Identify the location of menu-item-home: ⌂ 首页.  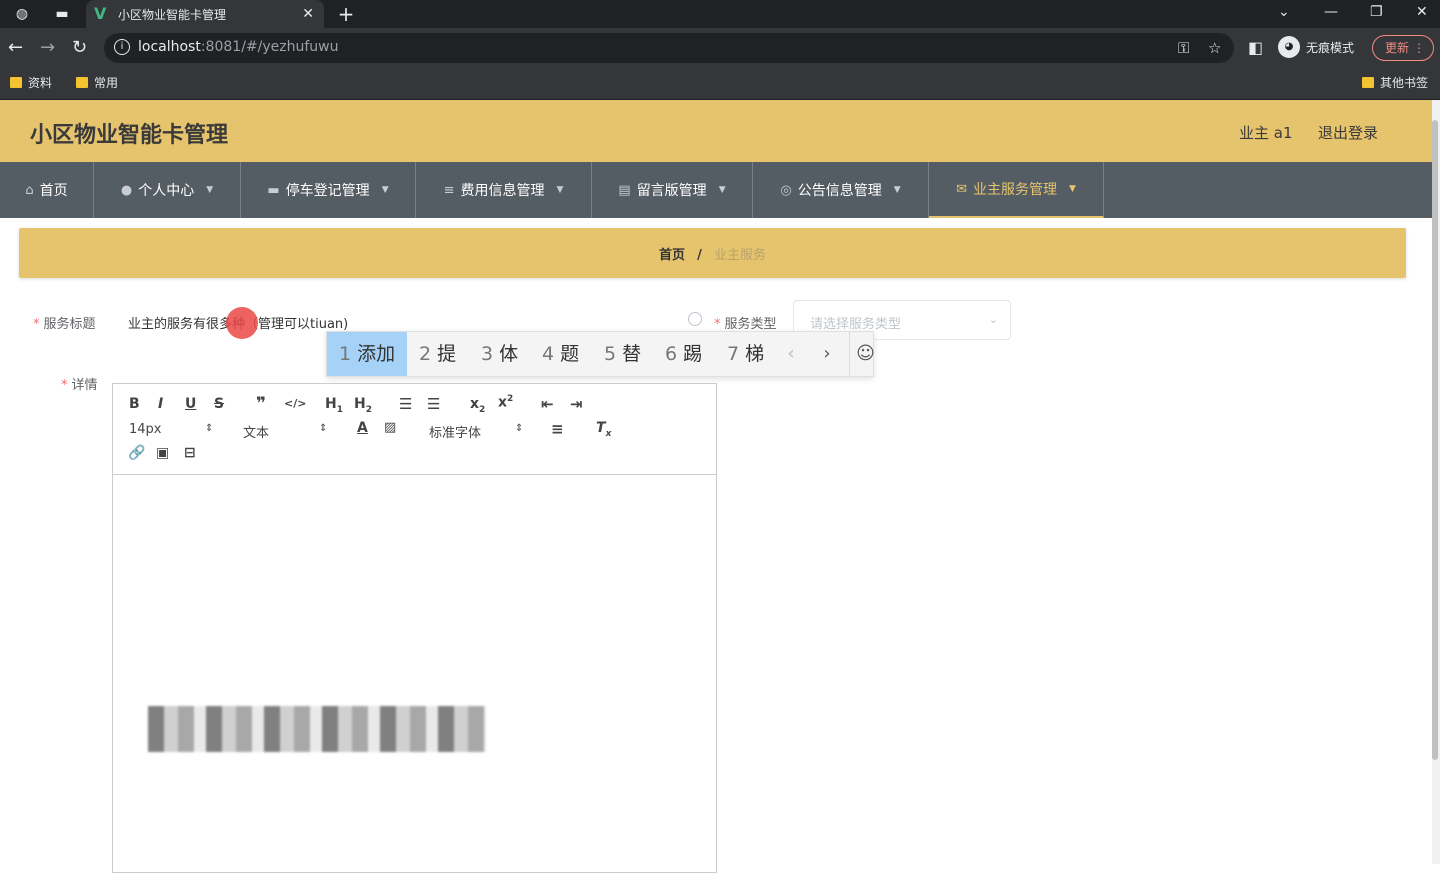
(47, 190).